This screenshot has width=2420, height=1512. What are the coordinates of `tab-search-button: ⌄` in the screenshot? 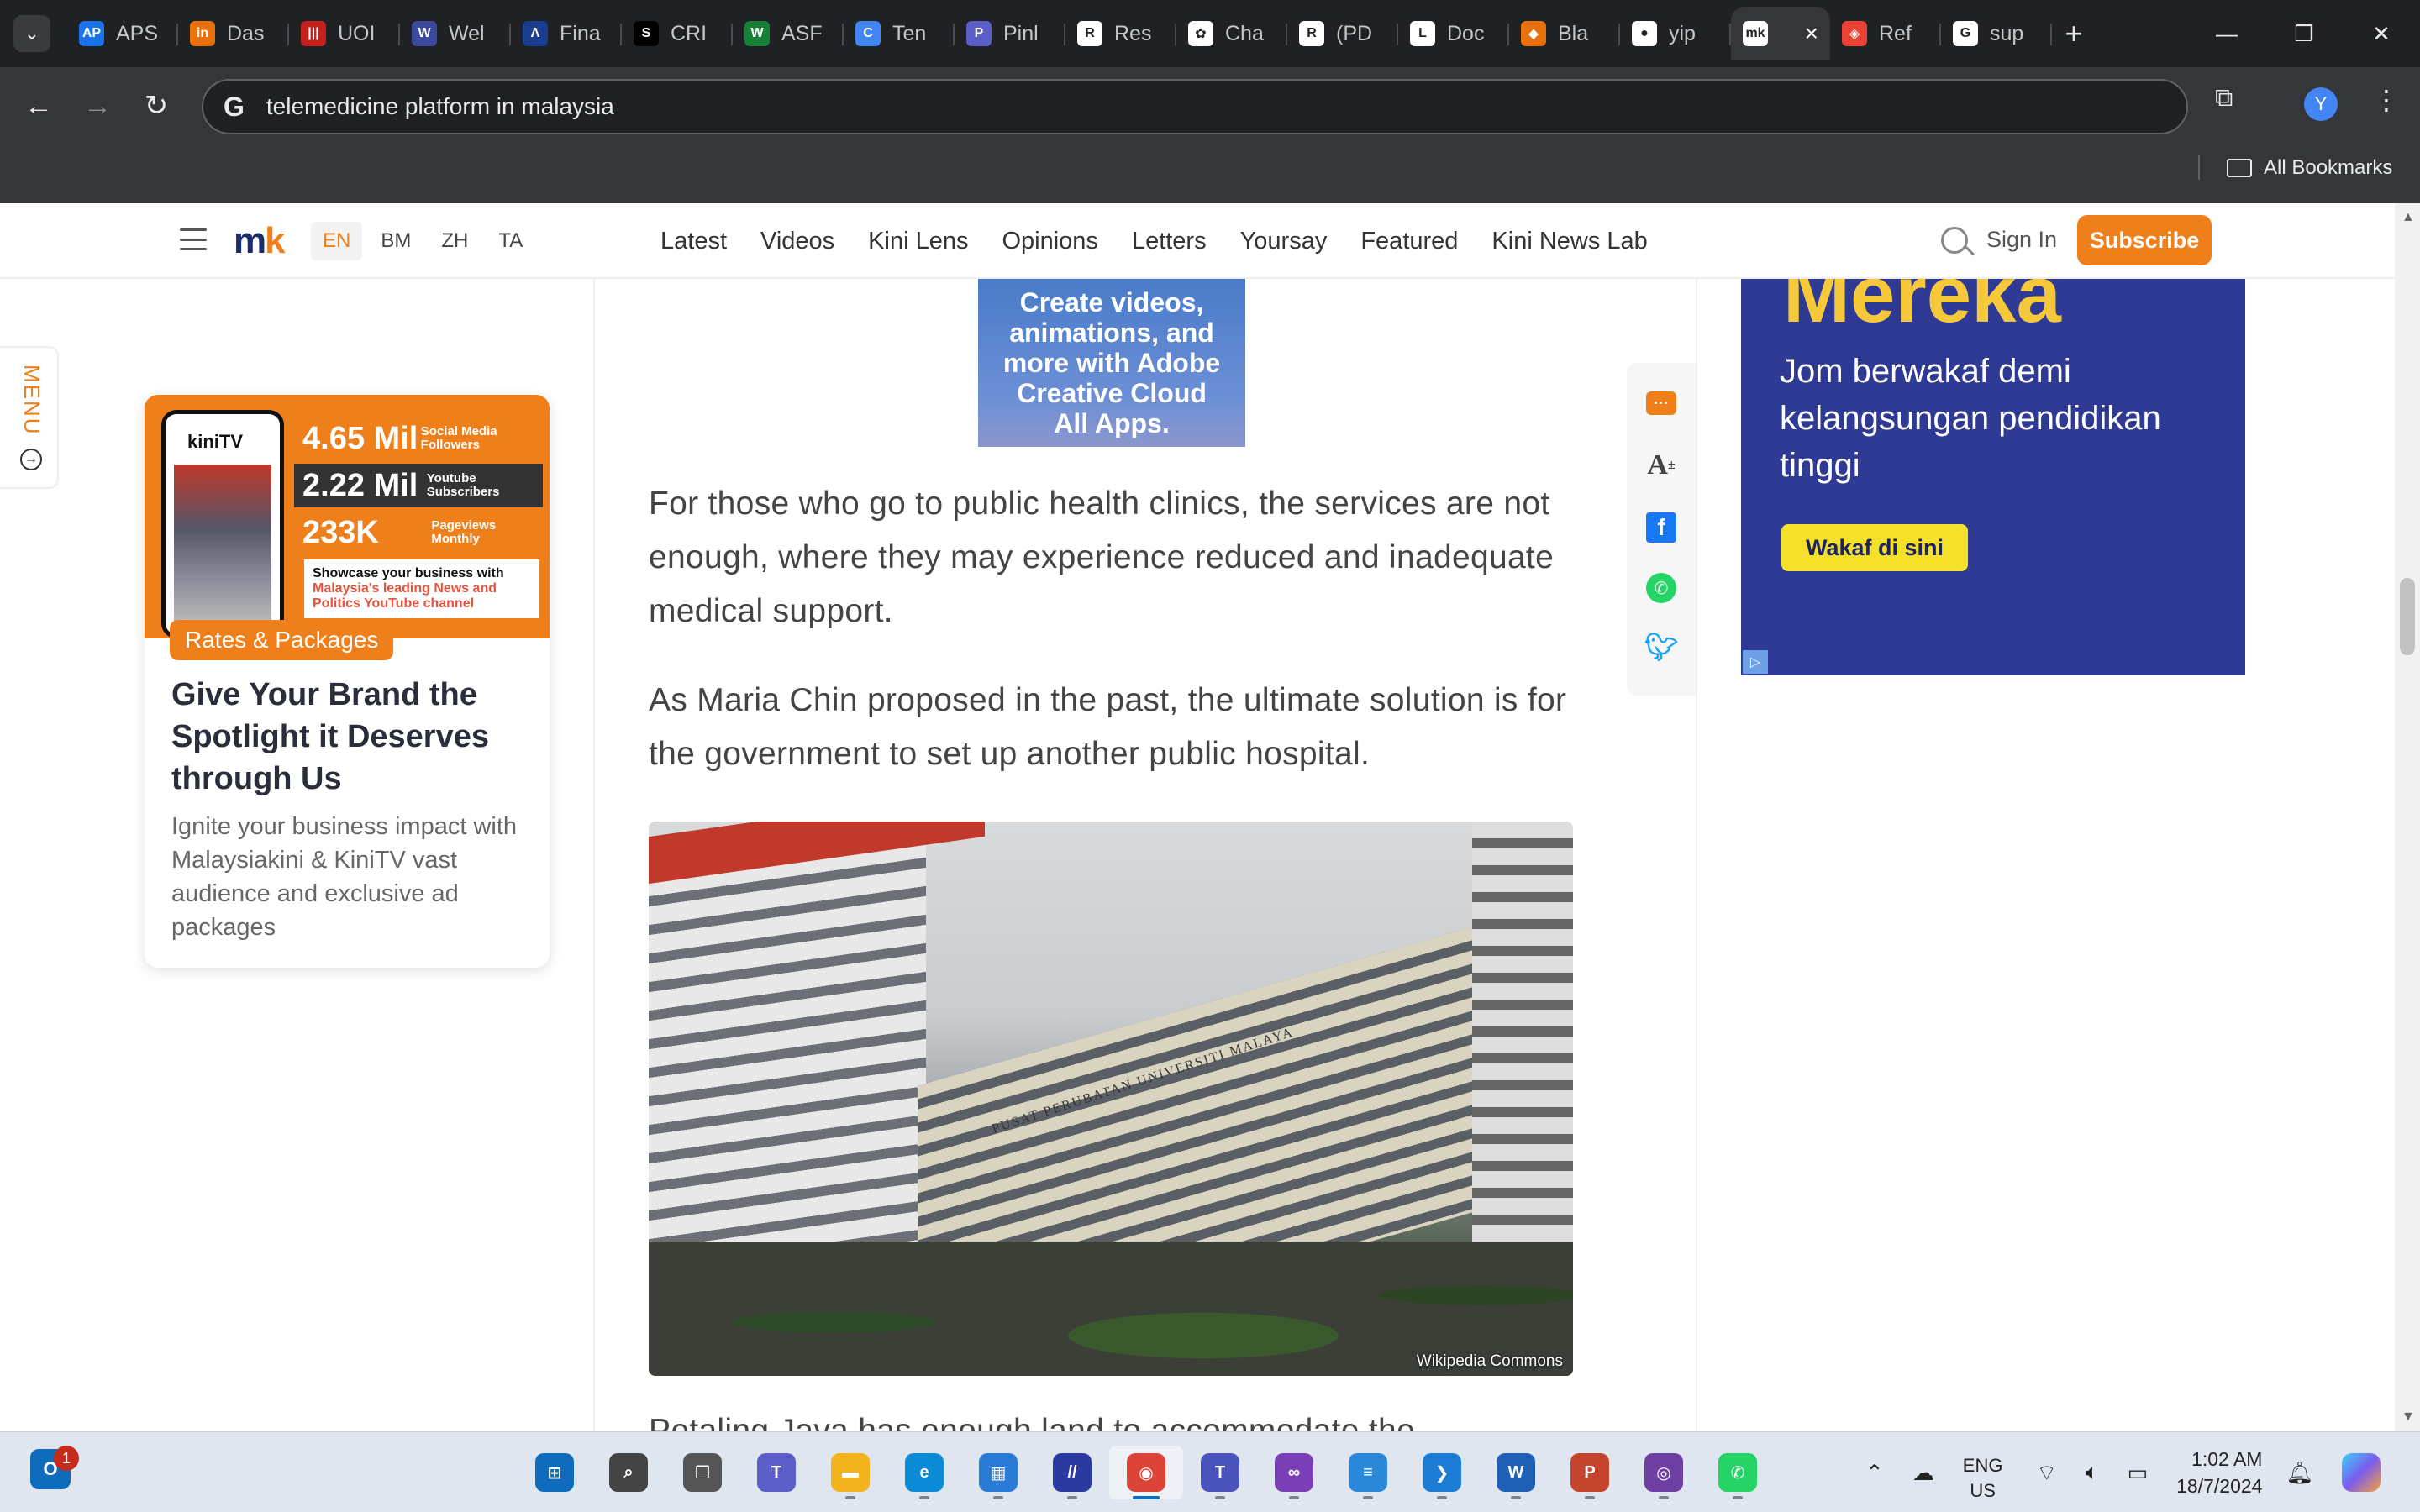 It's located at (31, 33).